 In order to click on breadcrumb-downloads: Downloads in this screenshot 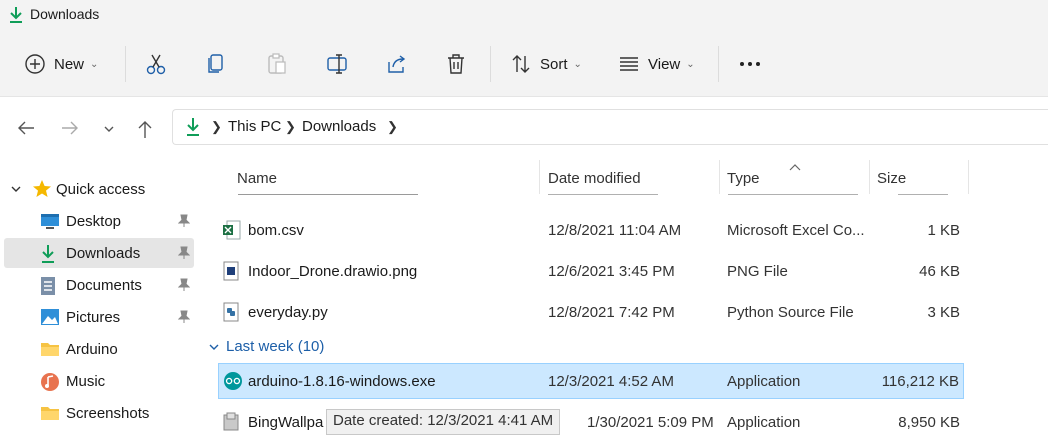, I will do `click(339, 126)`.